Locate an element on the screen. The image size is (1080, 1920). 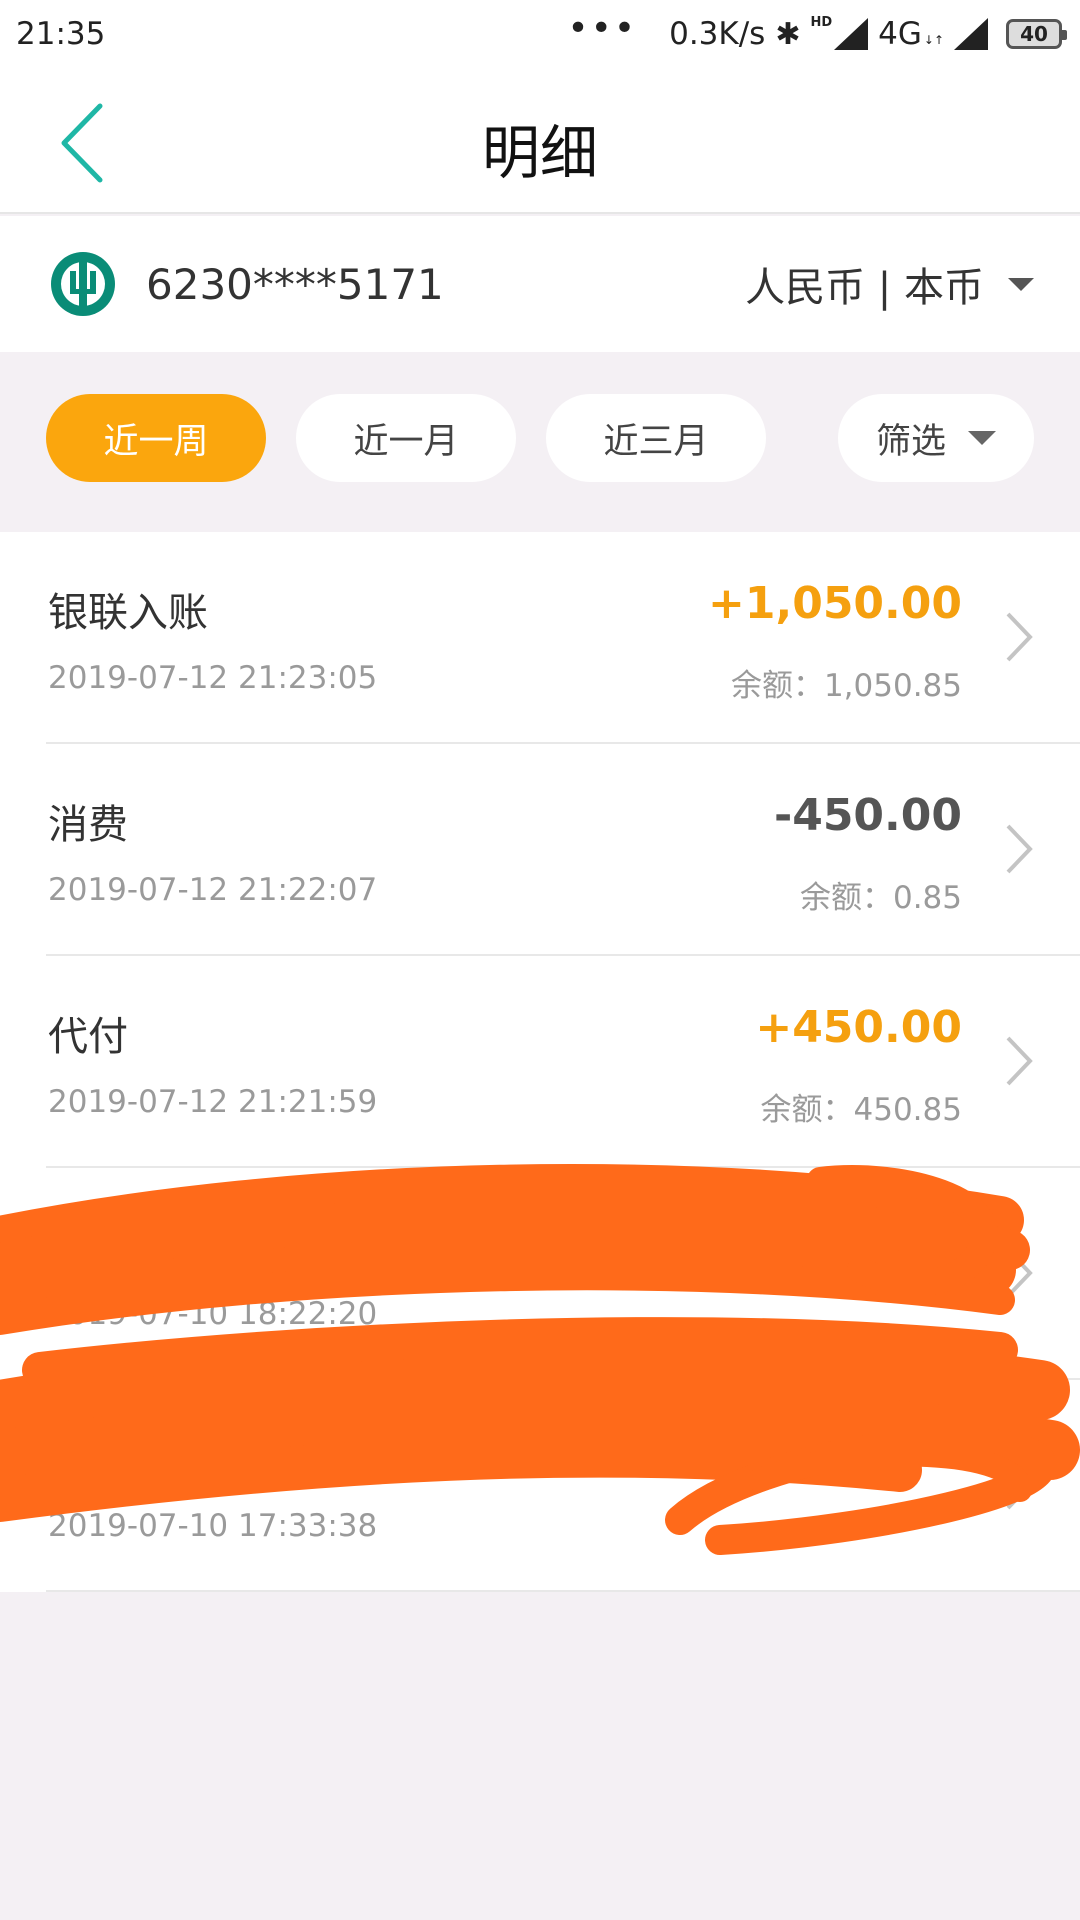
transaction-balance: 余额：450.85 is located at coordinates (861, 1110).